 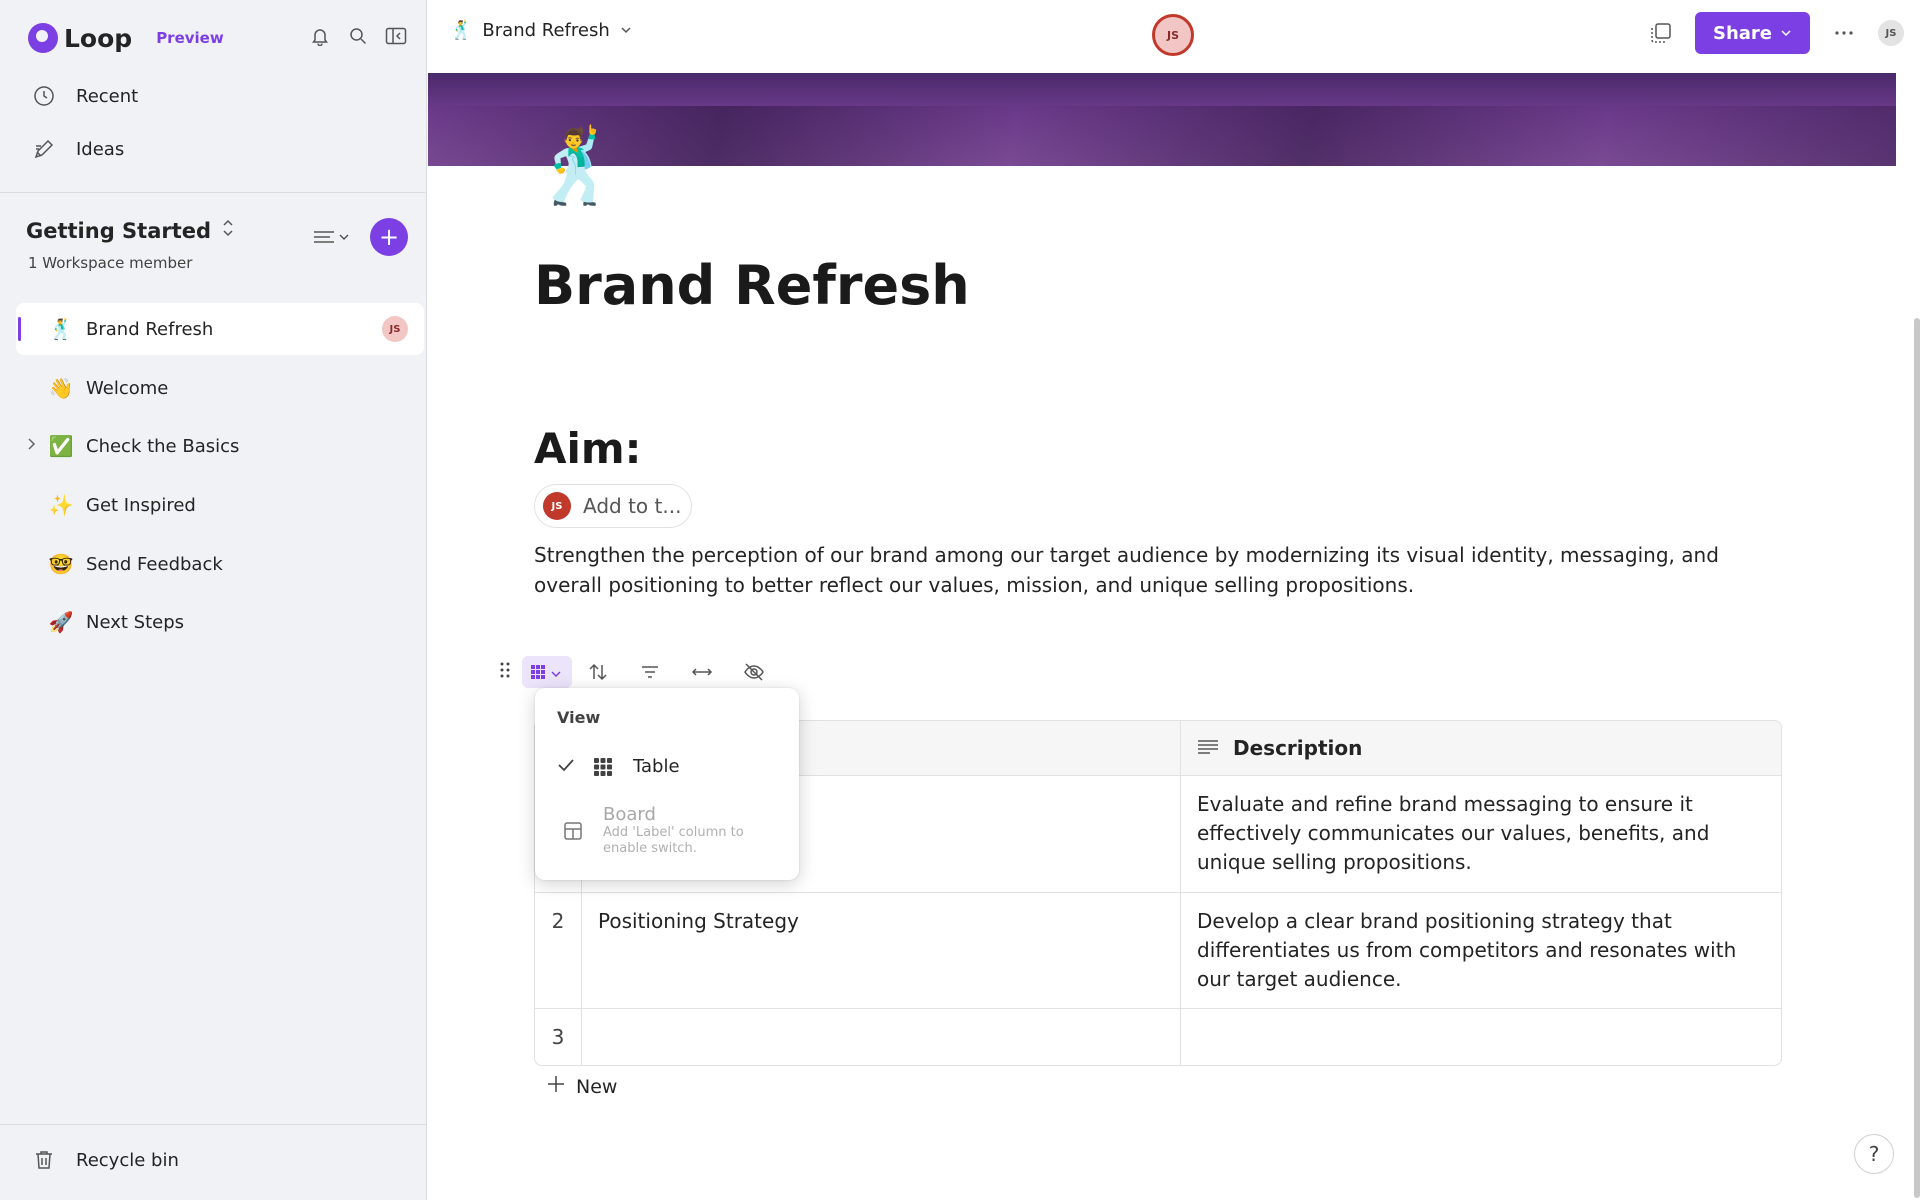 What do you see at coordinates (213, 192) in the screenshot?
I see `sidebar-divider` at bounding box center [213, 192].